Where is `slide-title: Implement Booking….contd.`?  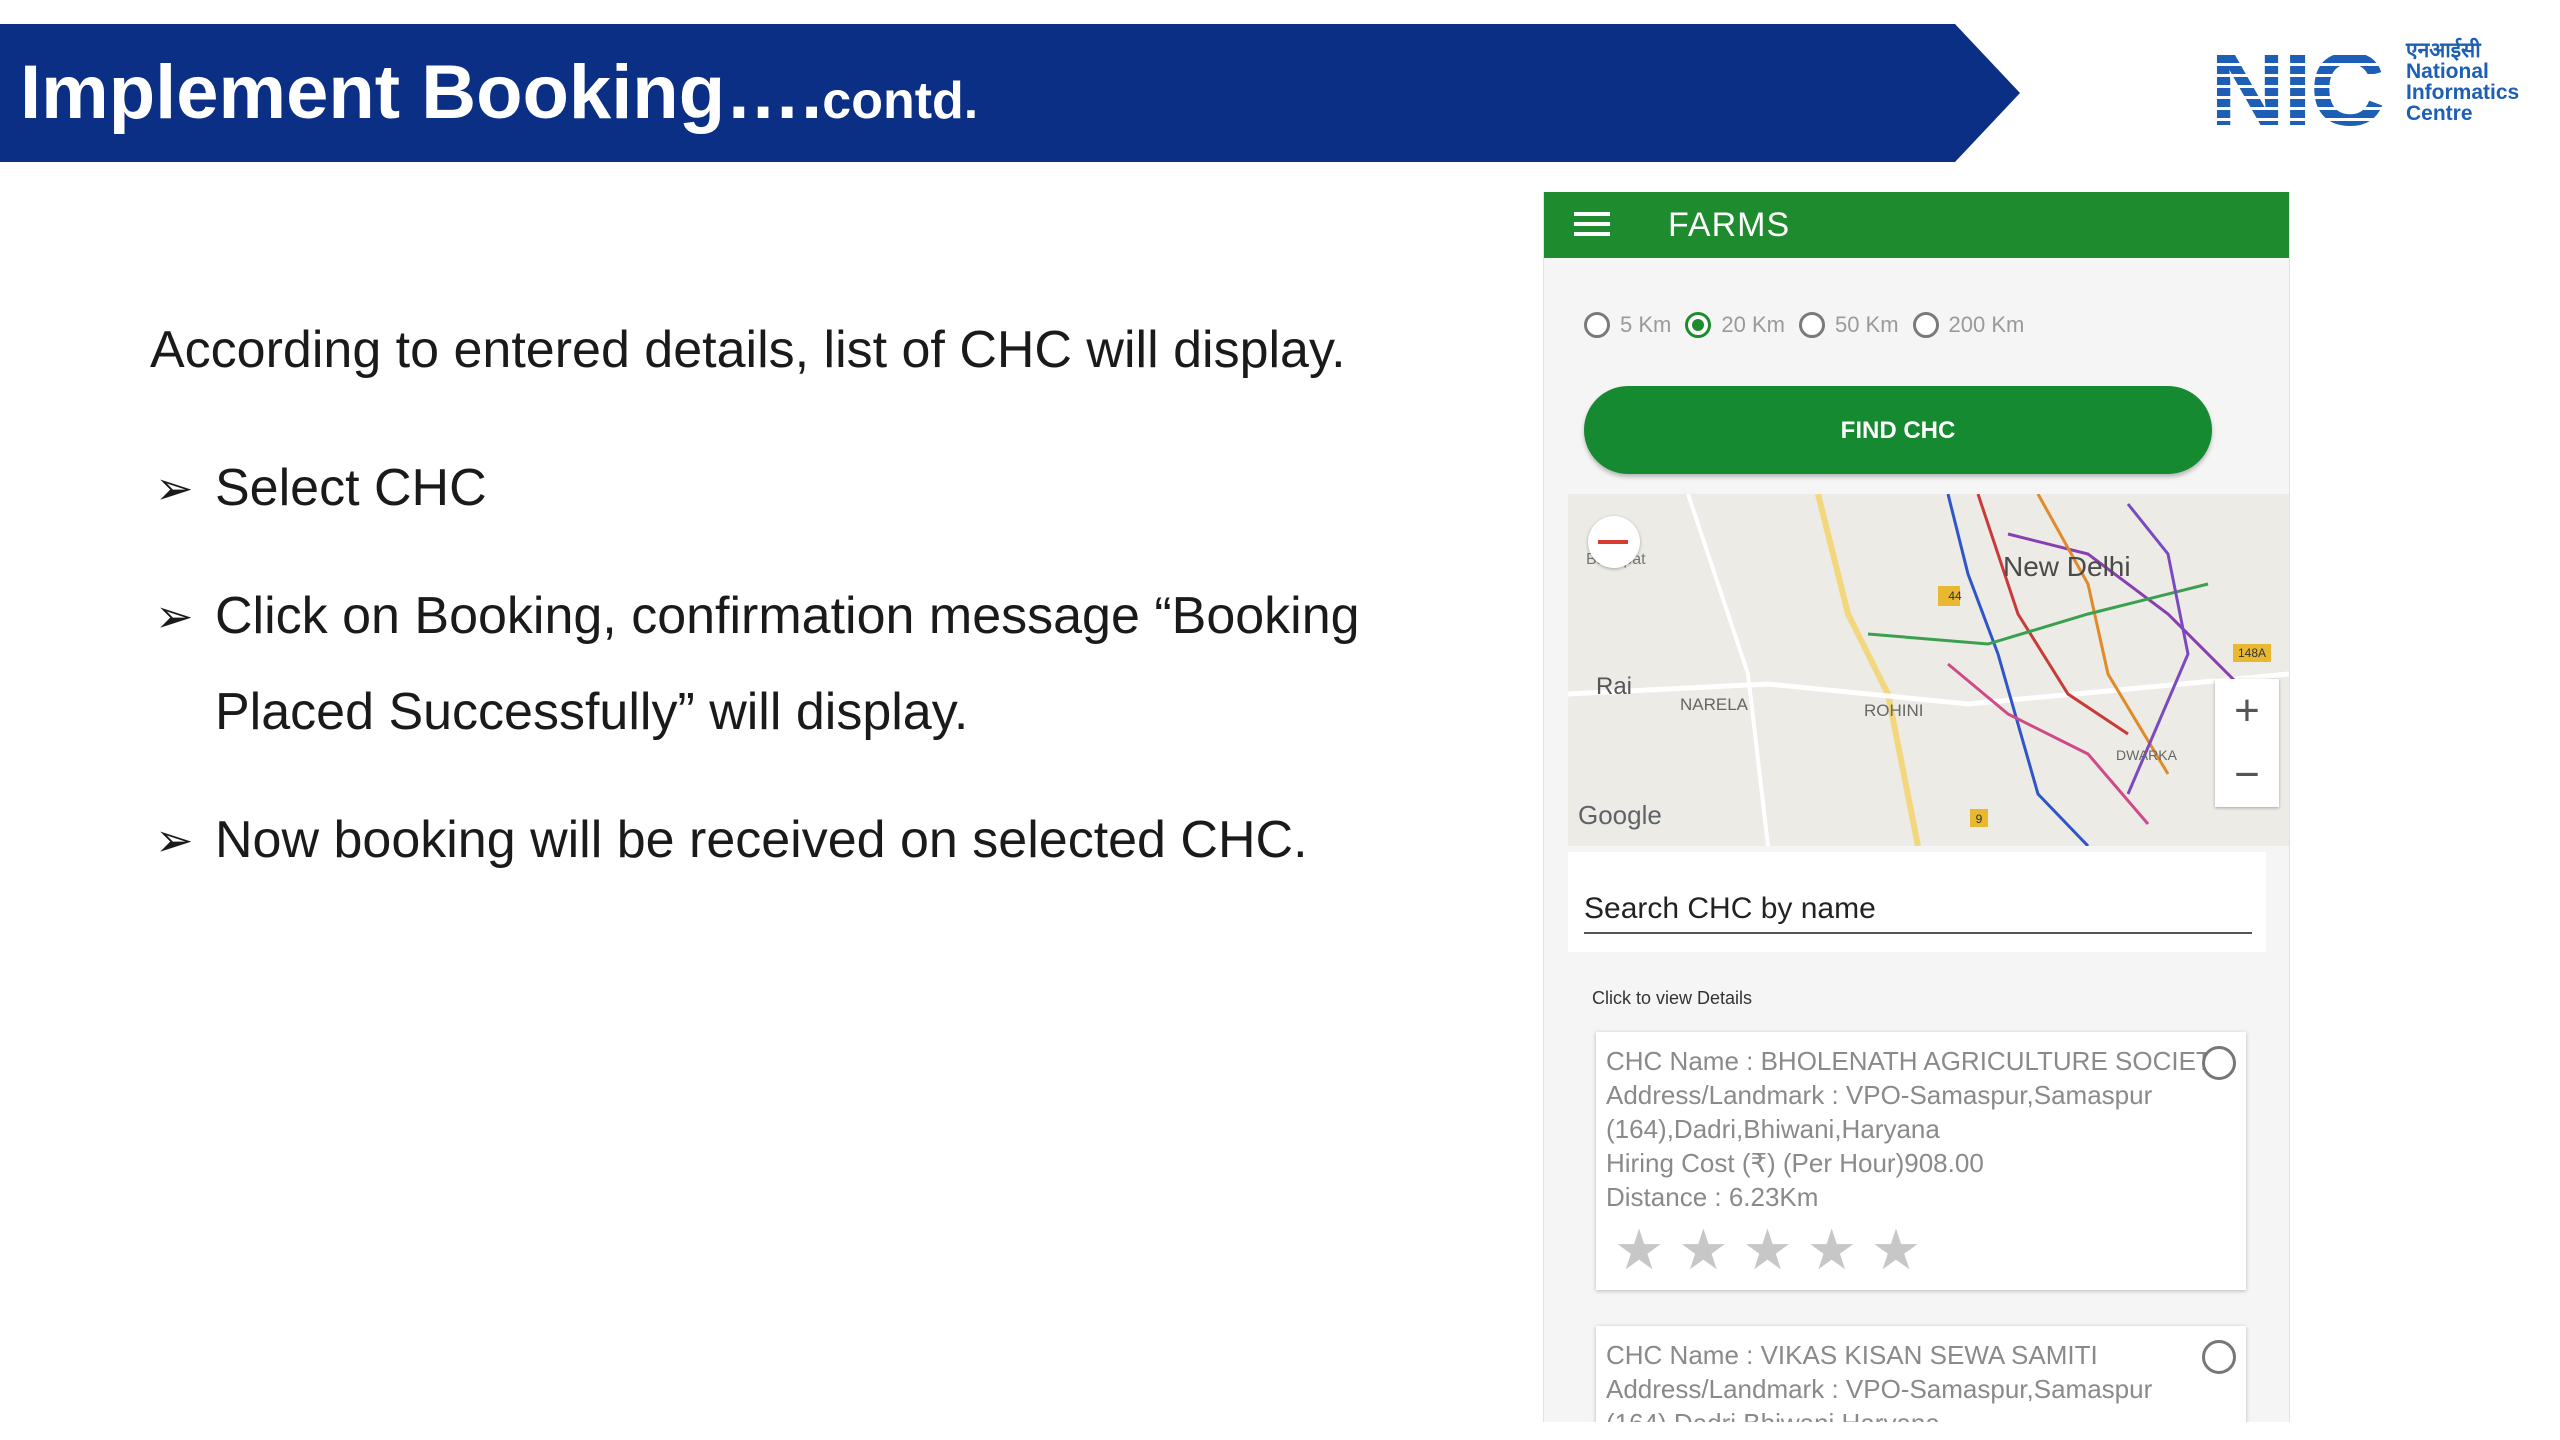 slide-title: Implement Booking….contd. is located at coordinates (499, 93).